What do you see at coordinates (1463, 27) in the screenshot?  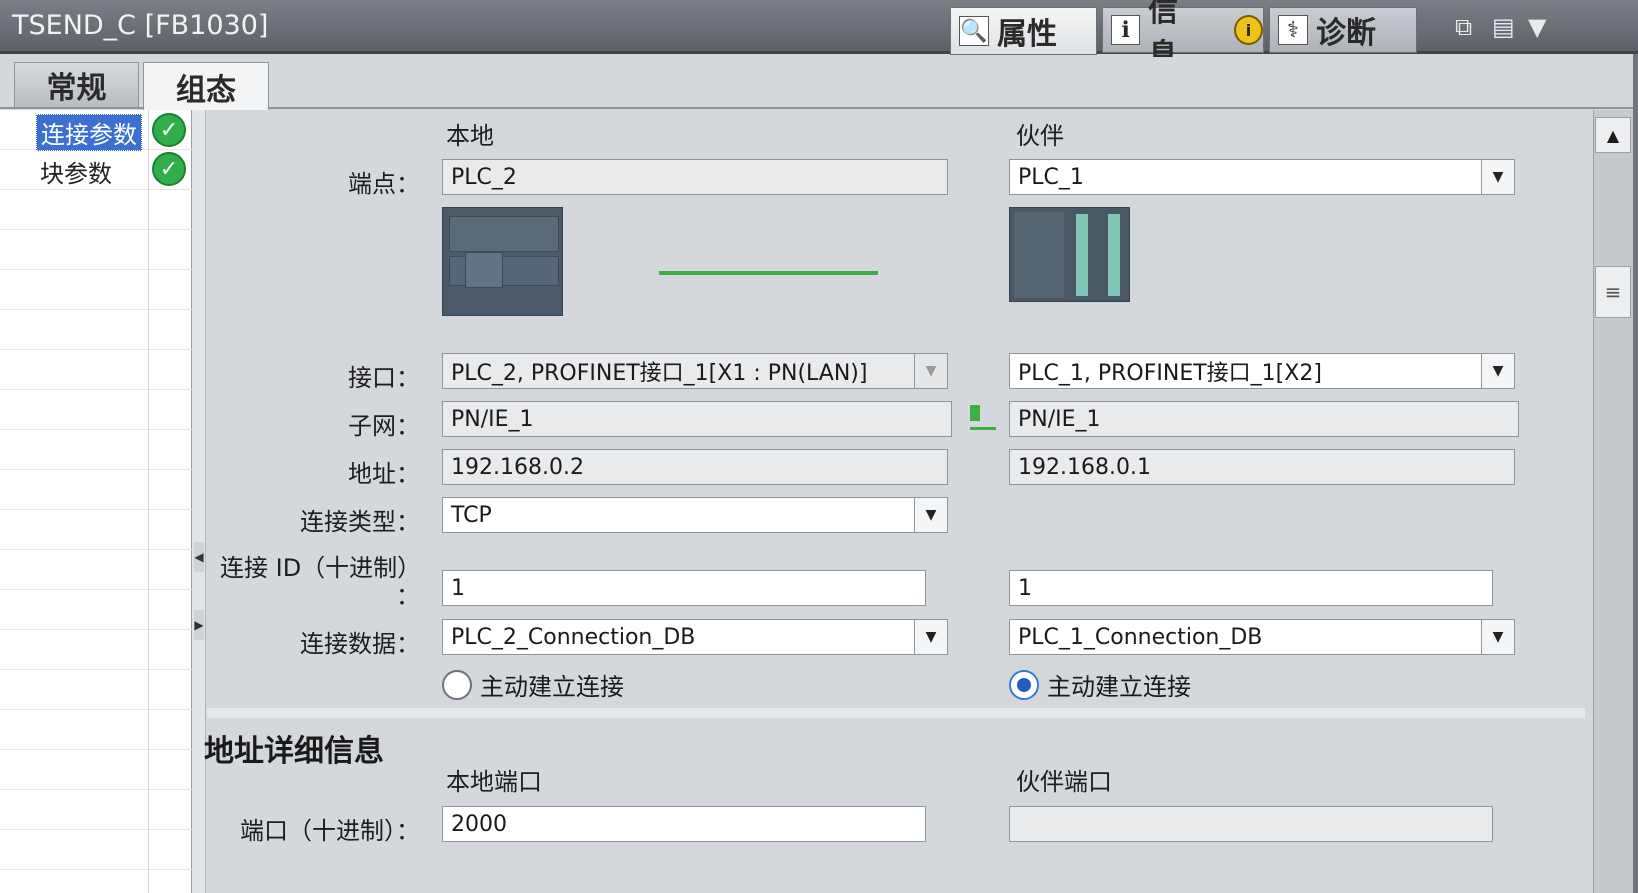 I see `restore-window-icon: ⧉` at bounding box center [1463, 27].